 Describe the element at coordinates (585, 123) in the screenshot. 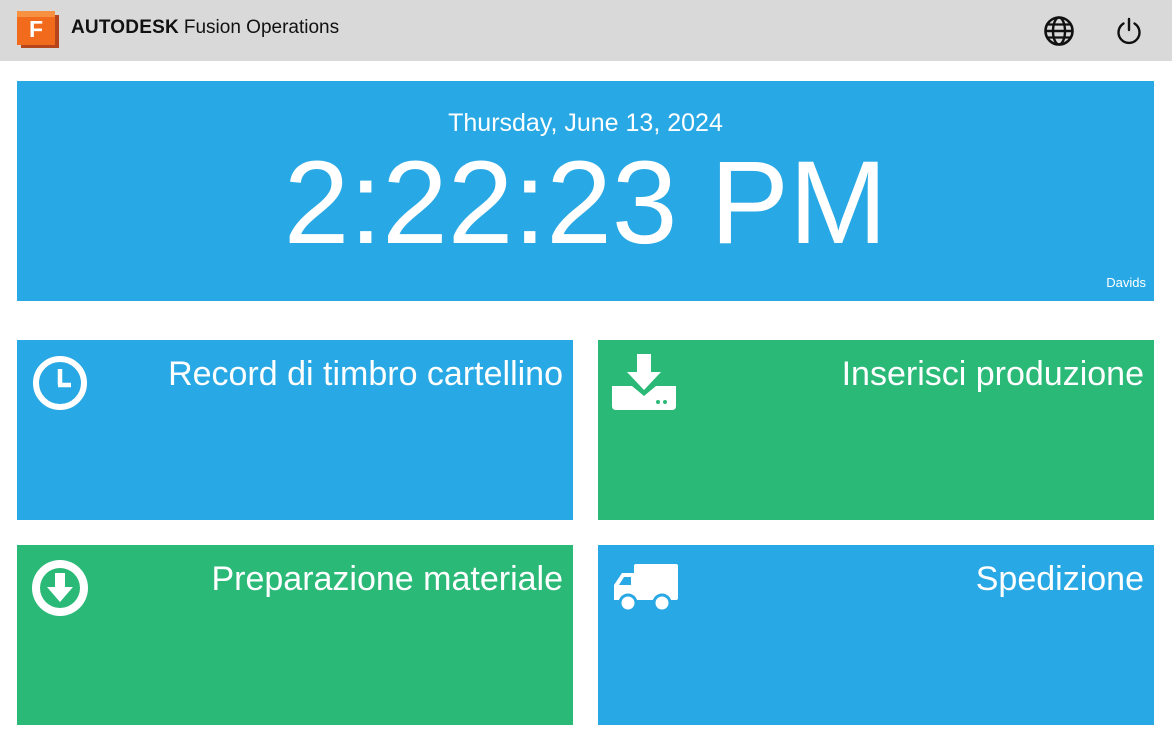

I see `current-date: Thursday, June 13, 2024` at that location.